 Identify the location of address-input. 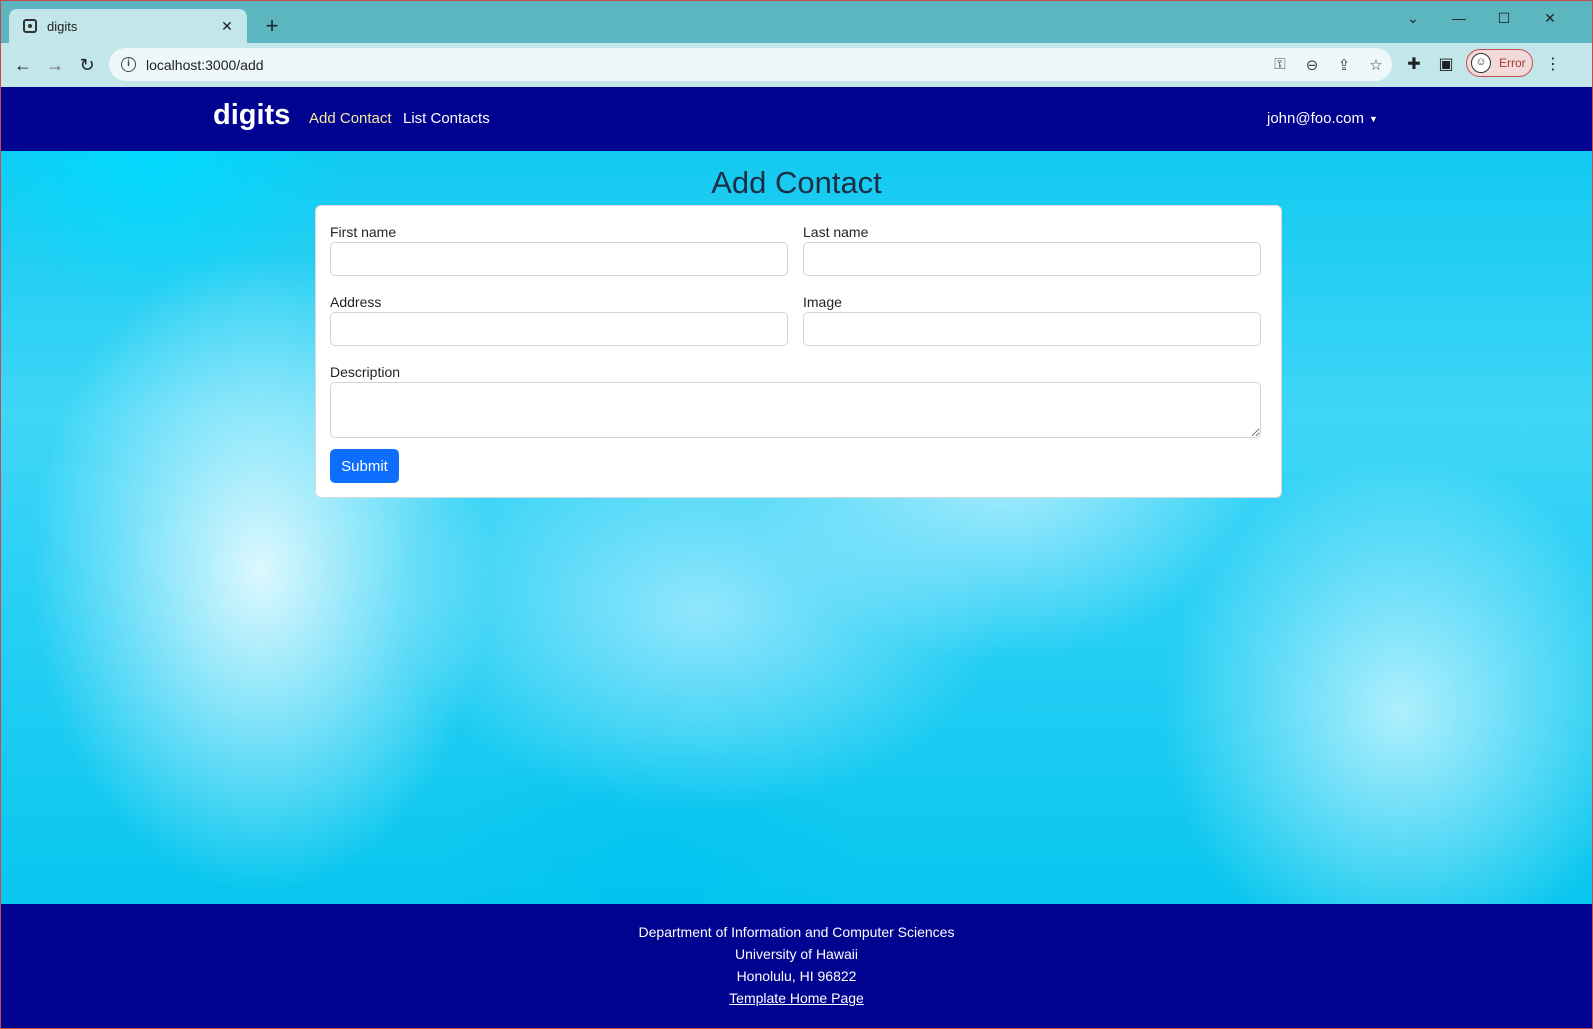
(559, 329).